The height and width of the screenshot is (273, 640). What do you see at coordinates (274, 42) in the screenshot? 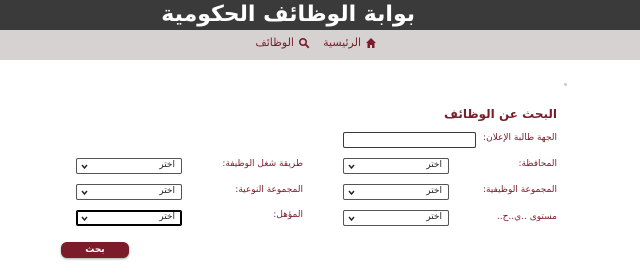
I see `nav-jobs-label: الوظائف` at bounding box center [274, 42].